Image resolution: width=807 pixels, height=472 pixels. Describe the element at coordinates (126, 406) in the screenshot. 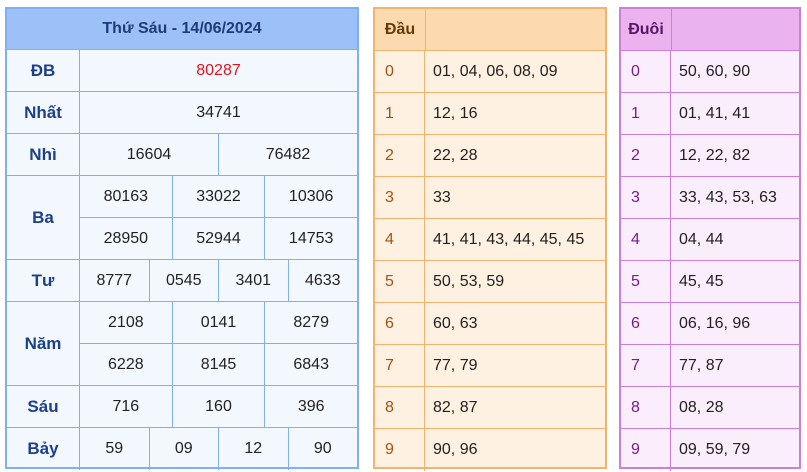

I see `prize-number: 716` at that location.